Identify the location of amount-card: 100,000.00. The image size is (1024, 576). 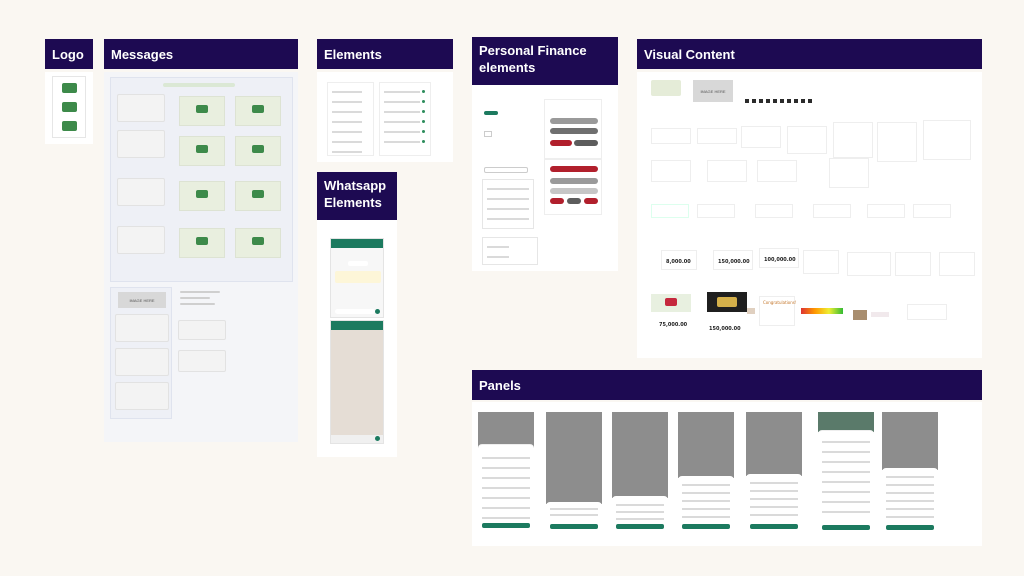
(779, 258).